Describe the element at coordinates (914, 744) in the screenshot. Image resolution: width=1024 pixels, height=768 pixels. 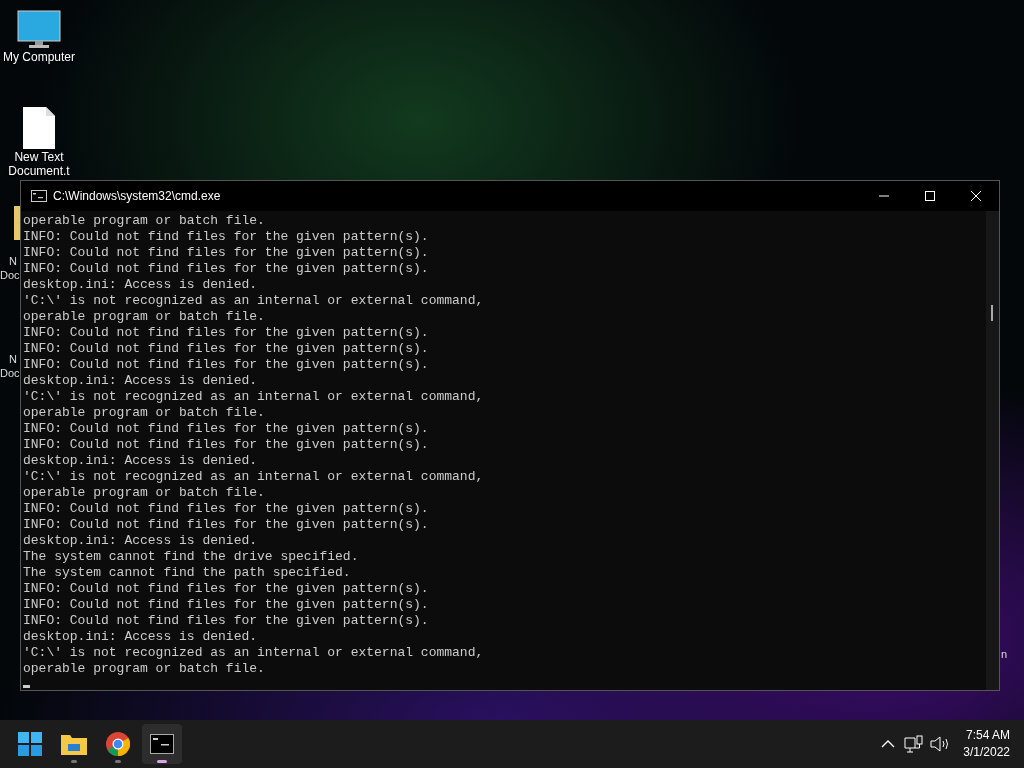
I see `network-icon` at that location.